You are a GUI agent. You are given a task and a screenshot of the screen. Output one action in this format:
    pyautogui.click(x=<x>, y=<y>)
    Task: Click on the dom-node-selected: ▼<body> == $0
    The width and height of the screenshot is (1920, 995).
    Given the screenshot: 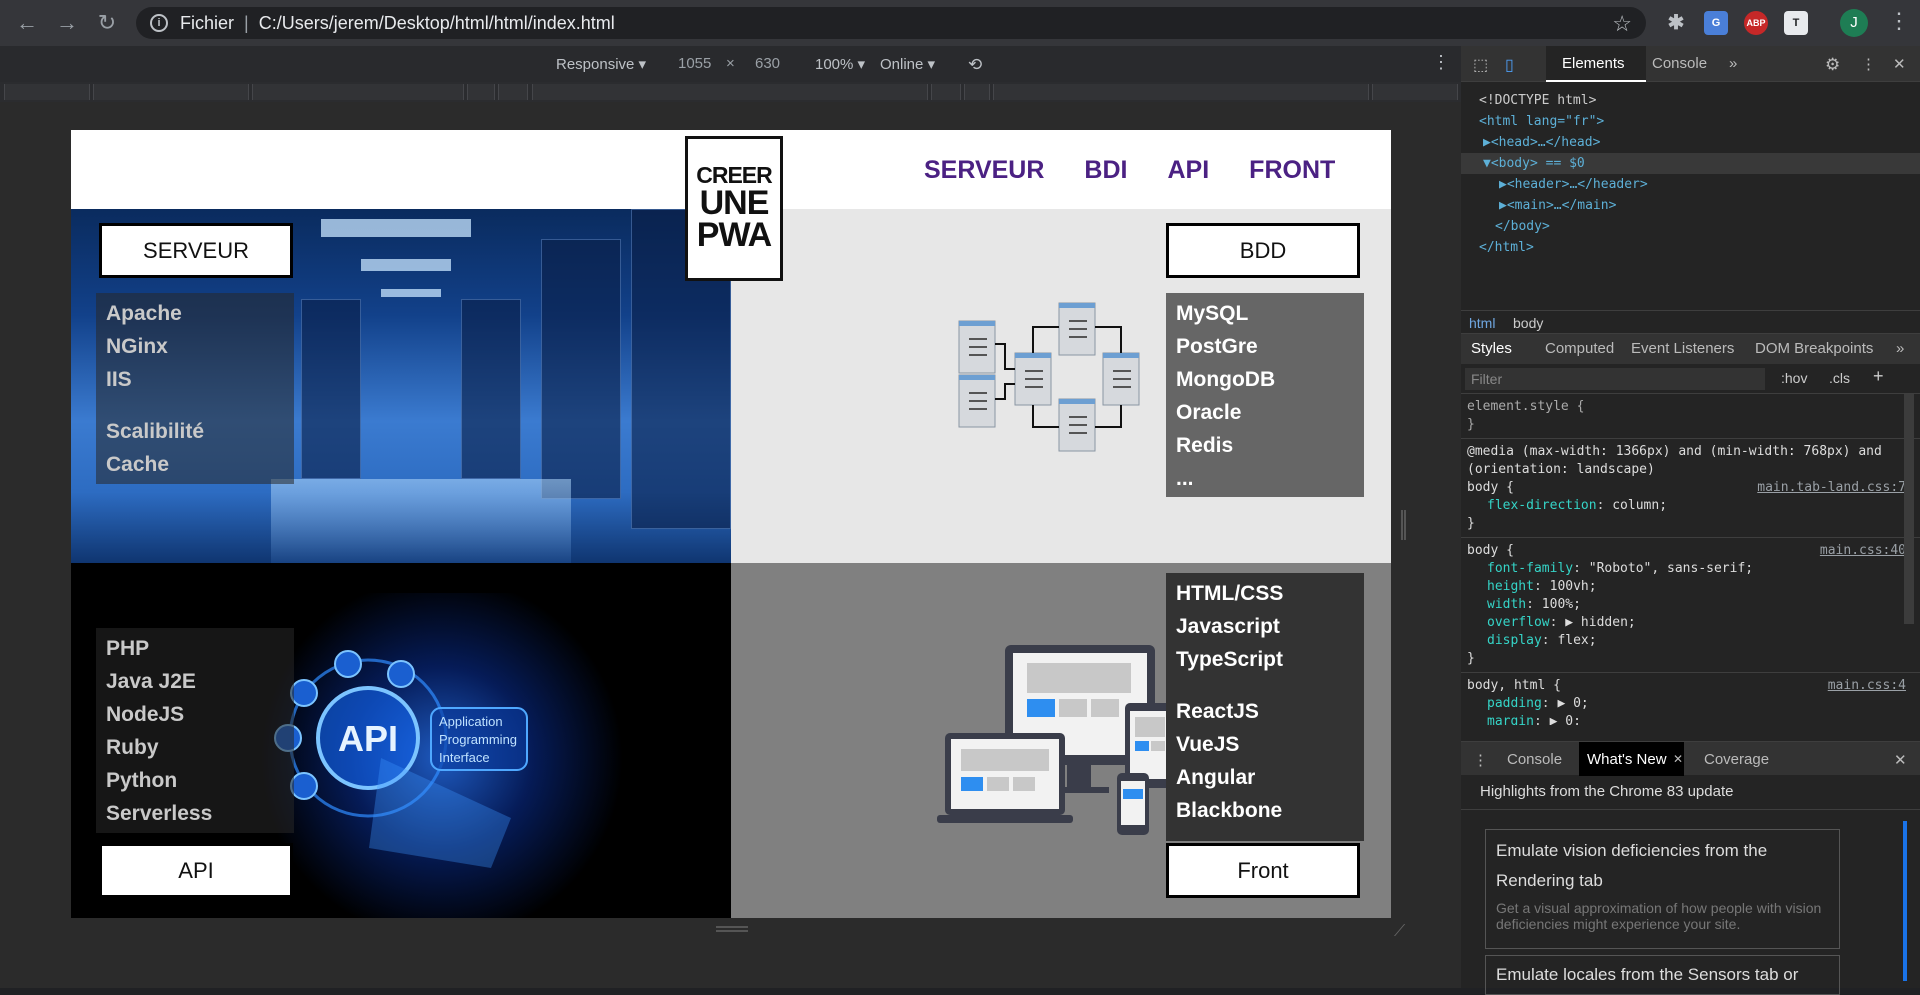 What is the action you would take?
    pyautogui.click(x=1690, y=163)
    